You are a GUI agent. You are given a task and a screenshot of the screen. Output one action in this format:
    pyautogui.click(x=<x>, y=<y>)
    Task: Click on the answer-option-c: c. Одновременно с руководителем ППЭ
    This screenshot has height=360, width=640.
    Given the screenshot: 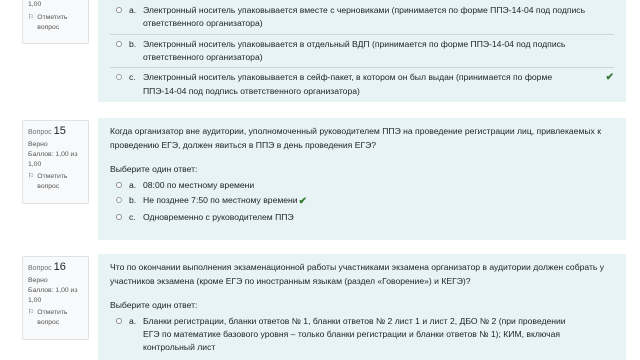 What is the action you would take?
    pyautogui.click(x=362, y=217)
    